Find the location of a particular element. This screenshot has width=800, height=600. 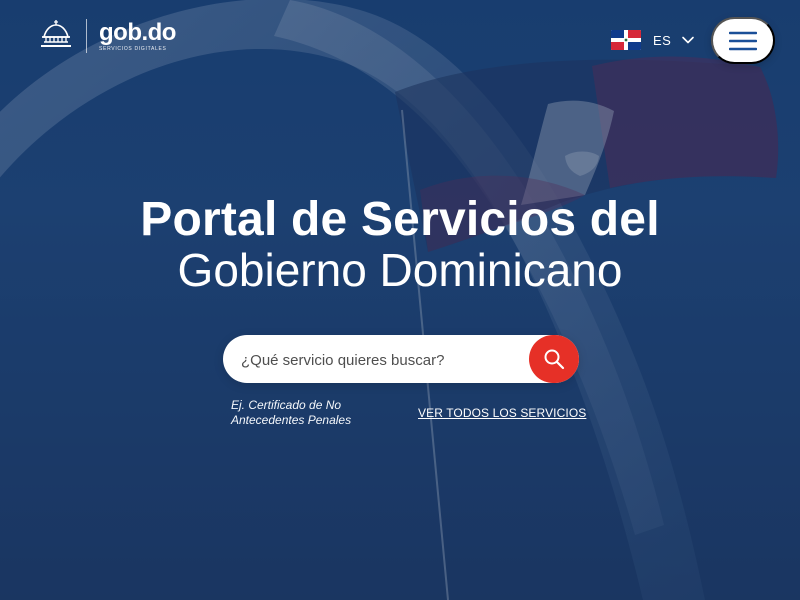

view-all-services-link: VER TODOS LOS SERVICIOS is located at coordinates (502, 413).